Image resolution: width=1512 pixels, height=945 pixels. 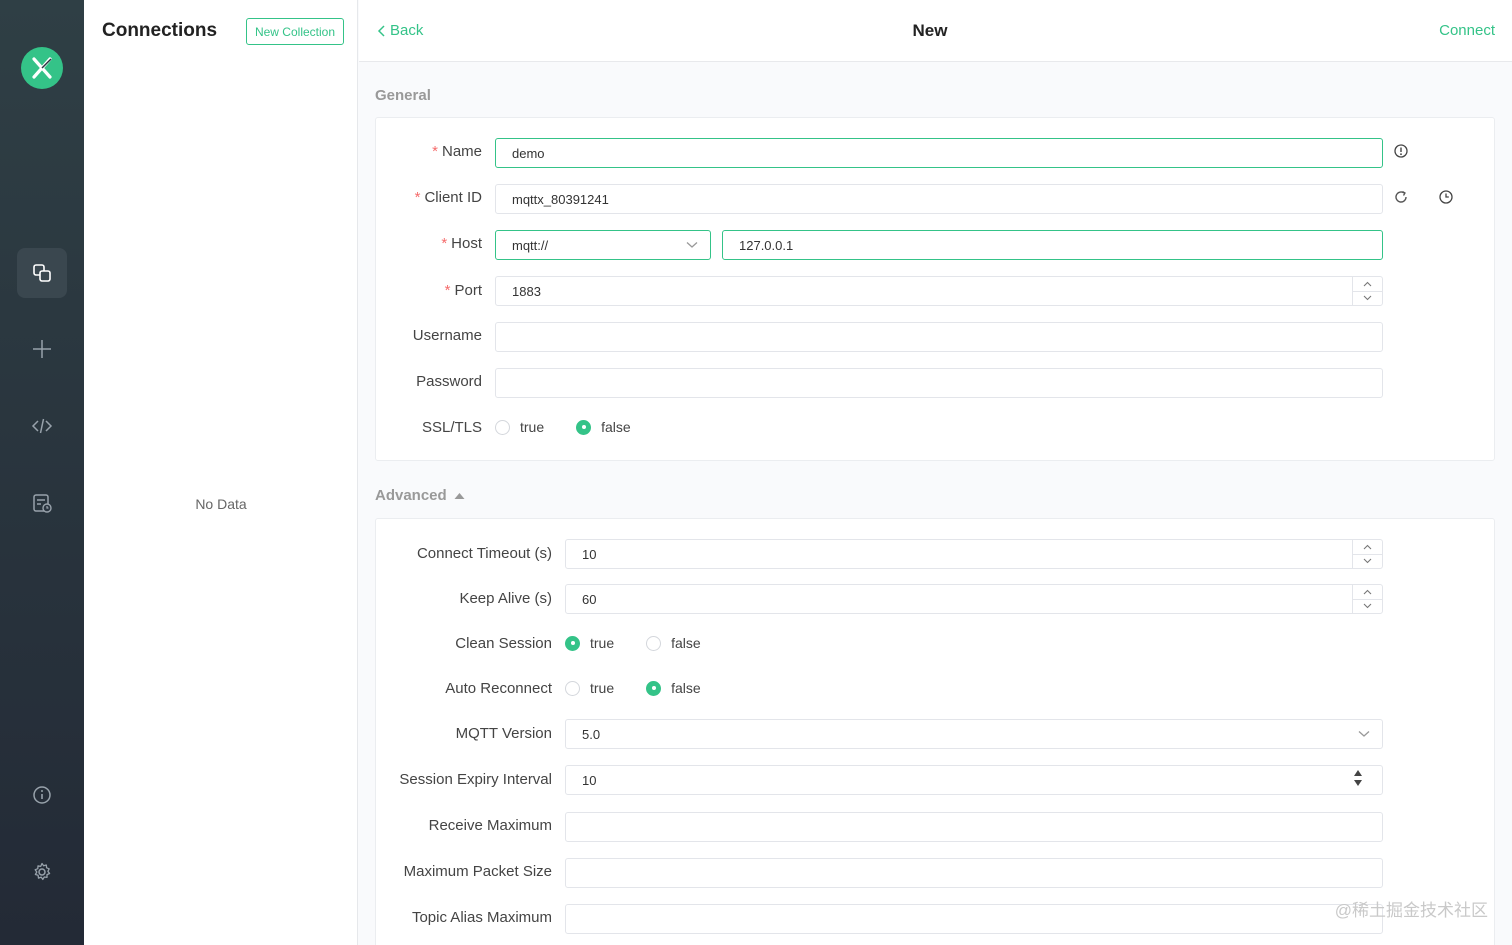 I want to click on auto-reconnect-false-radio, so click(x=654, y=688).